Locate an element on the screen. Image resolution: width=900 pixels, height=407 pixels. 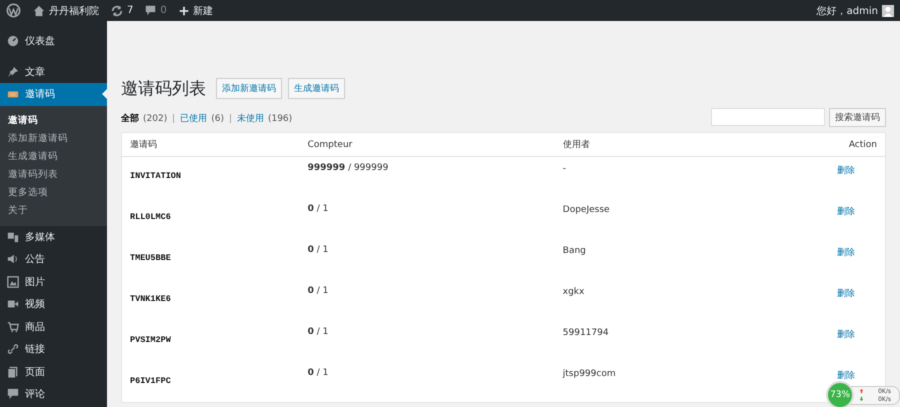
sidebar-item: 商品 is located at coordinates (53, 327).